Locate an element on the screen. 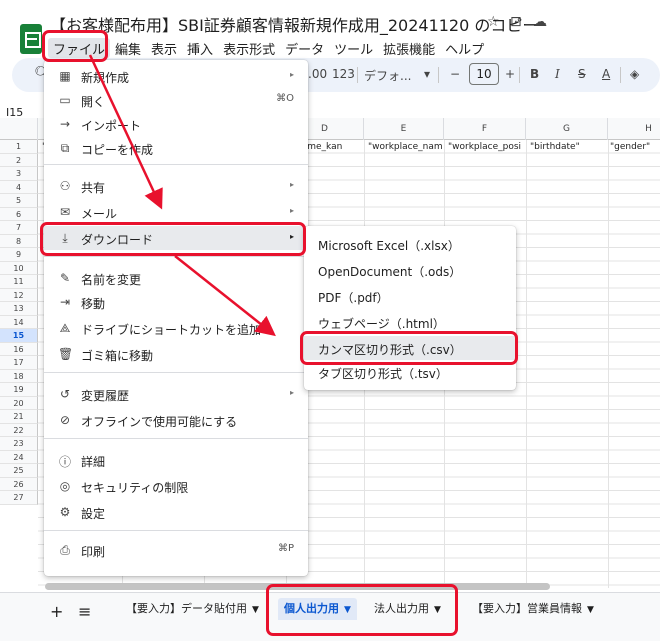  offline-icon: ⊘ is located at coordinates (65, 420).